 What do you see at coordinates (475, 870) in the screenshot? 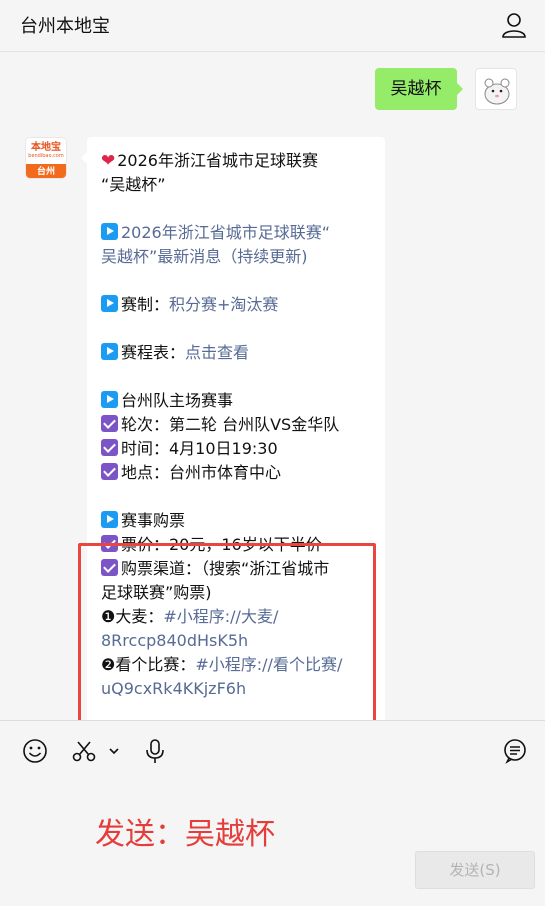
I see `send-button: 发送(S)` at bounding box center [475, 870].